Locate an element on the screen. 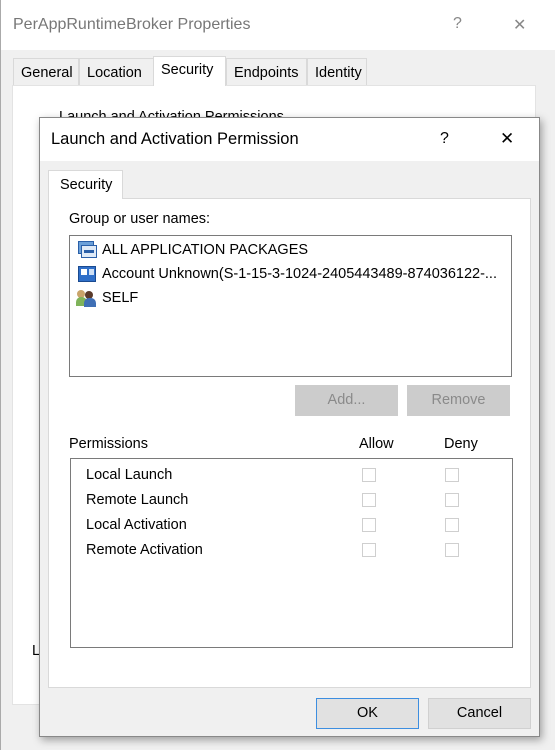 The height and width of the screenshot is (750, 555). tab-general: General is located at coordinates (46, 71).